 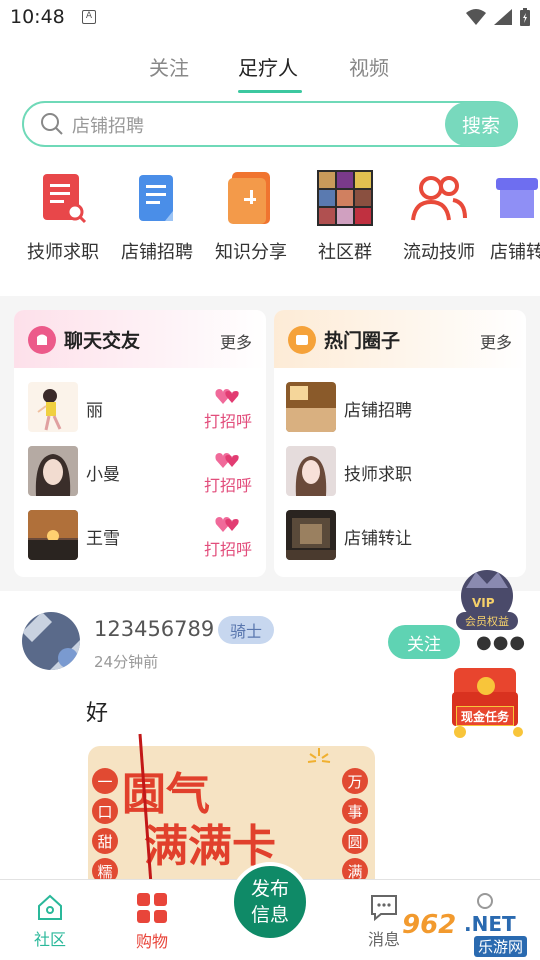 I want to click on watermark-text: .NET, so click(x=490, y=924).